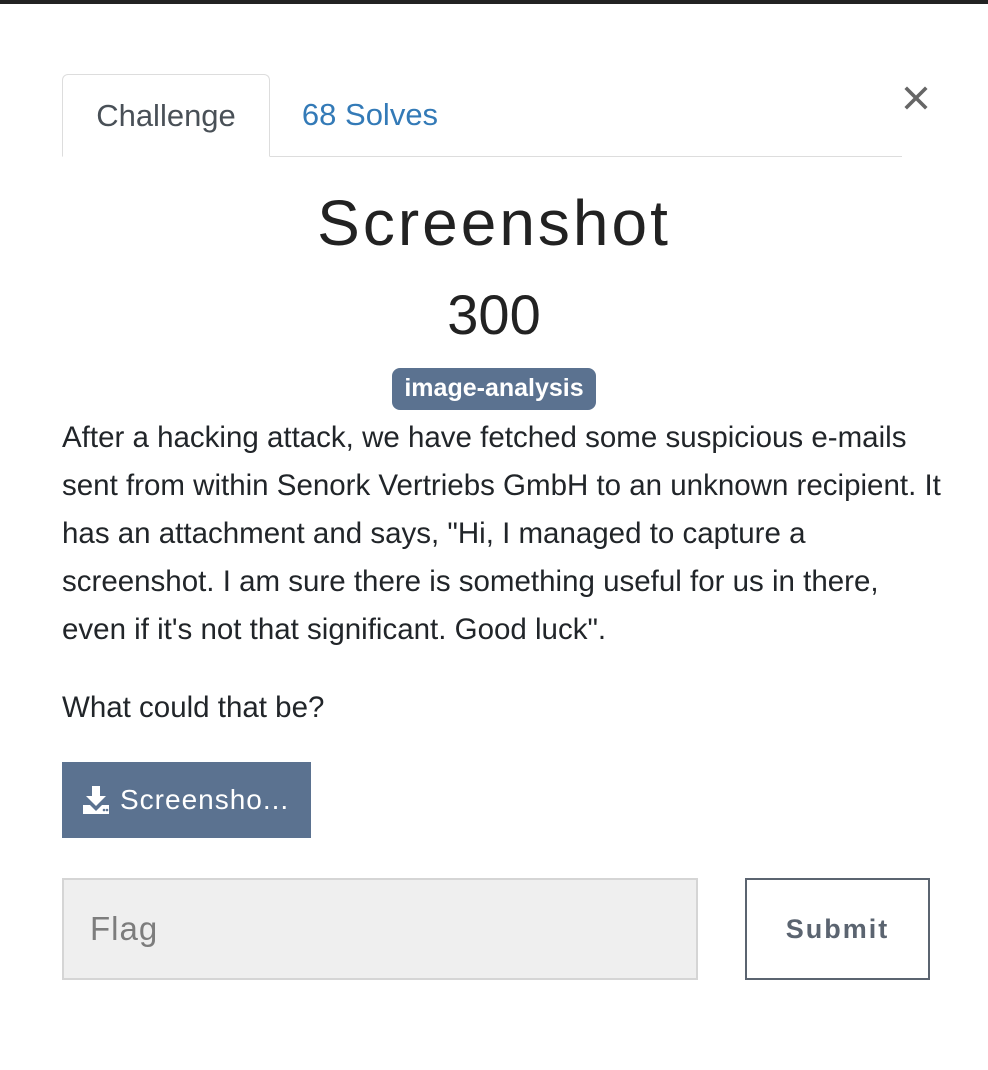 The image size is (988, 1070). I want to click on challenge-tag: image-analysis, so click(494, 389).